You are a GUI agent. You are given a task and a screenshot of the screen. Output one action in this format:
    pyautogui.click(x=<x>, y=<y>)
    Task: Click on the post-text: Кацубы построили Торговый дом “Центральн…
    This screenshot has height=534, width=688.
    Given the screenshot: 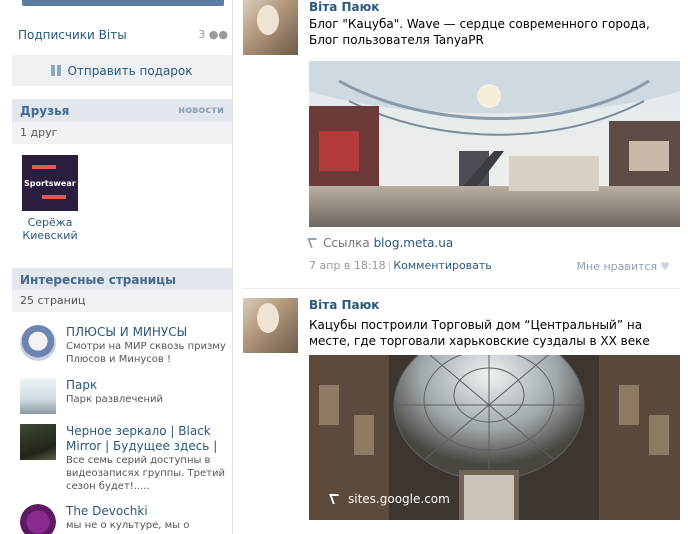 What is the action you would take?
    pyautogui.click(x=479, y=333)
    